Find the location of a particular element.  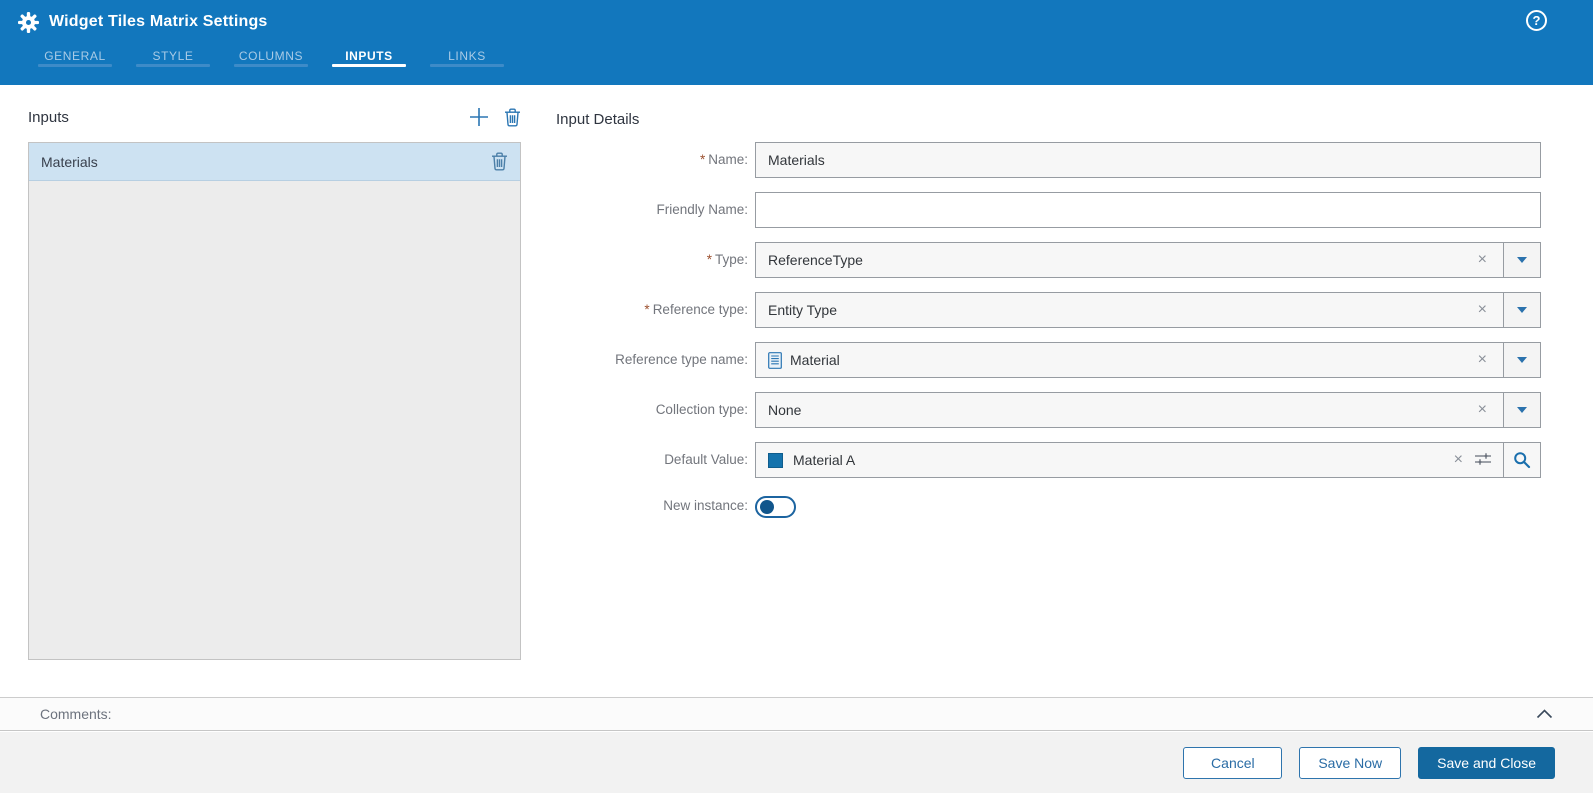

field-row-type: * Type: ReferenceType × is located at coordinates (1048, 260).